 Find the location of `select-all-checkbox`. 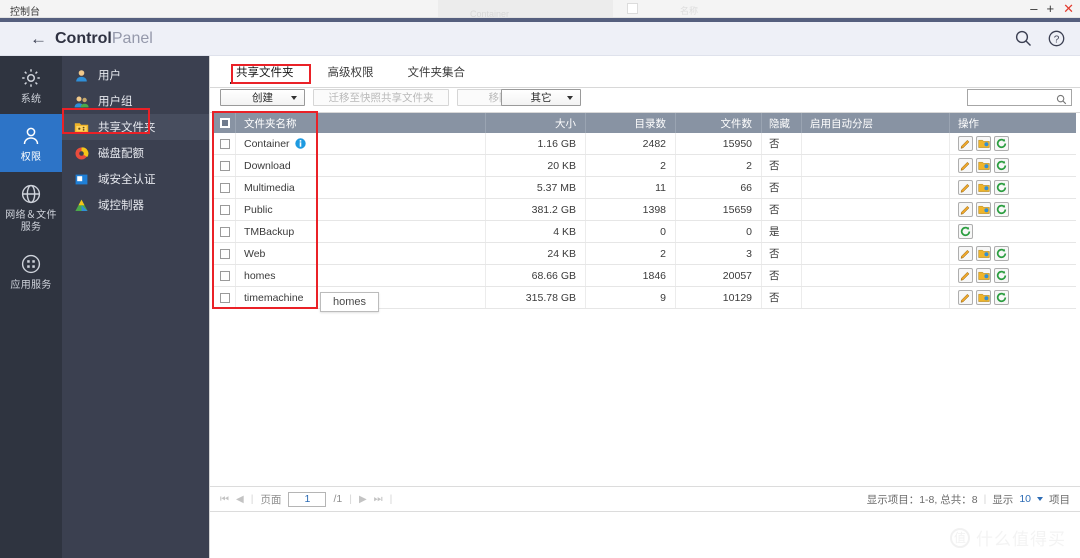

select-all-checkbox is located at coordinates (224, 123).